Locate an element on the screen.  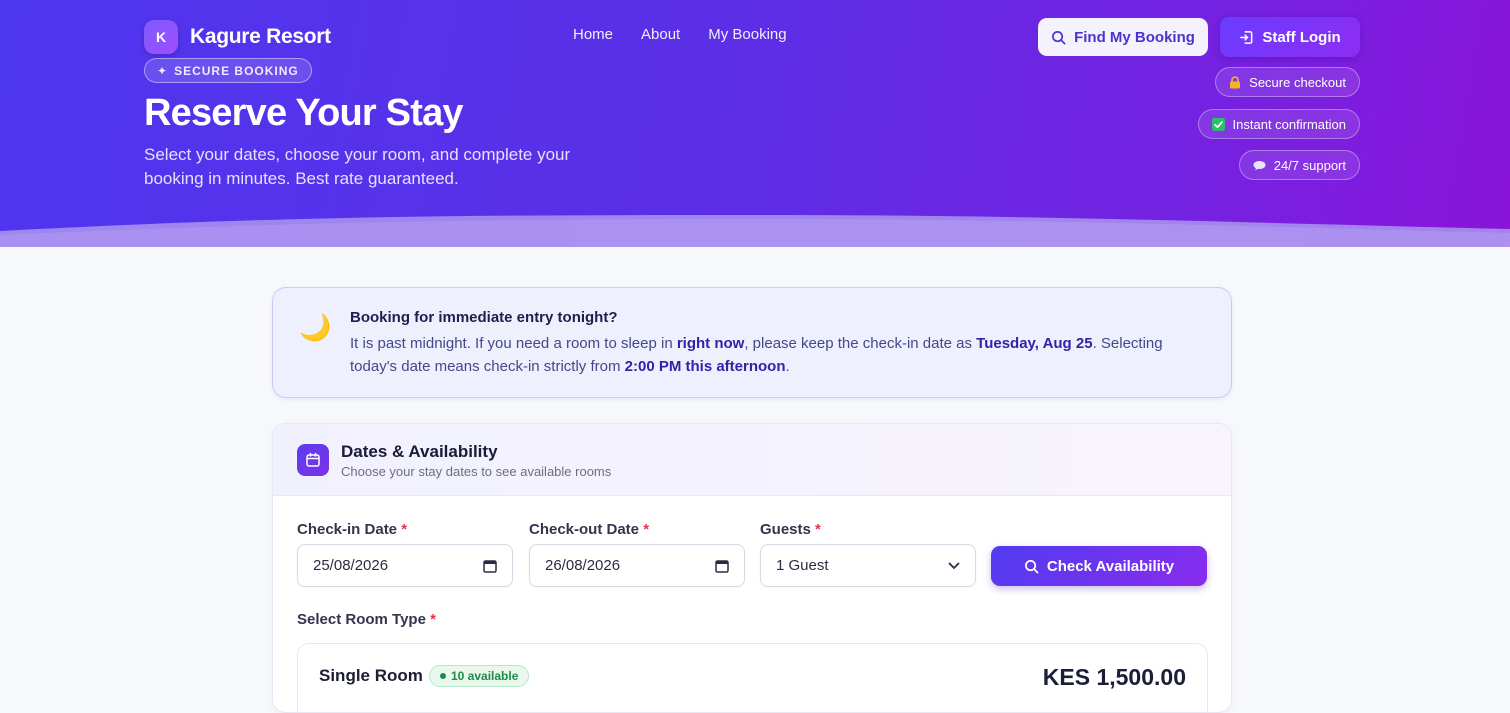
main-nav: Home About My Booking is located at coordinates (680, 34).